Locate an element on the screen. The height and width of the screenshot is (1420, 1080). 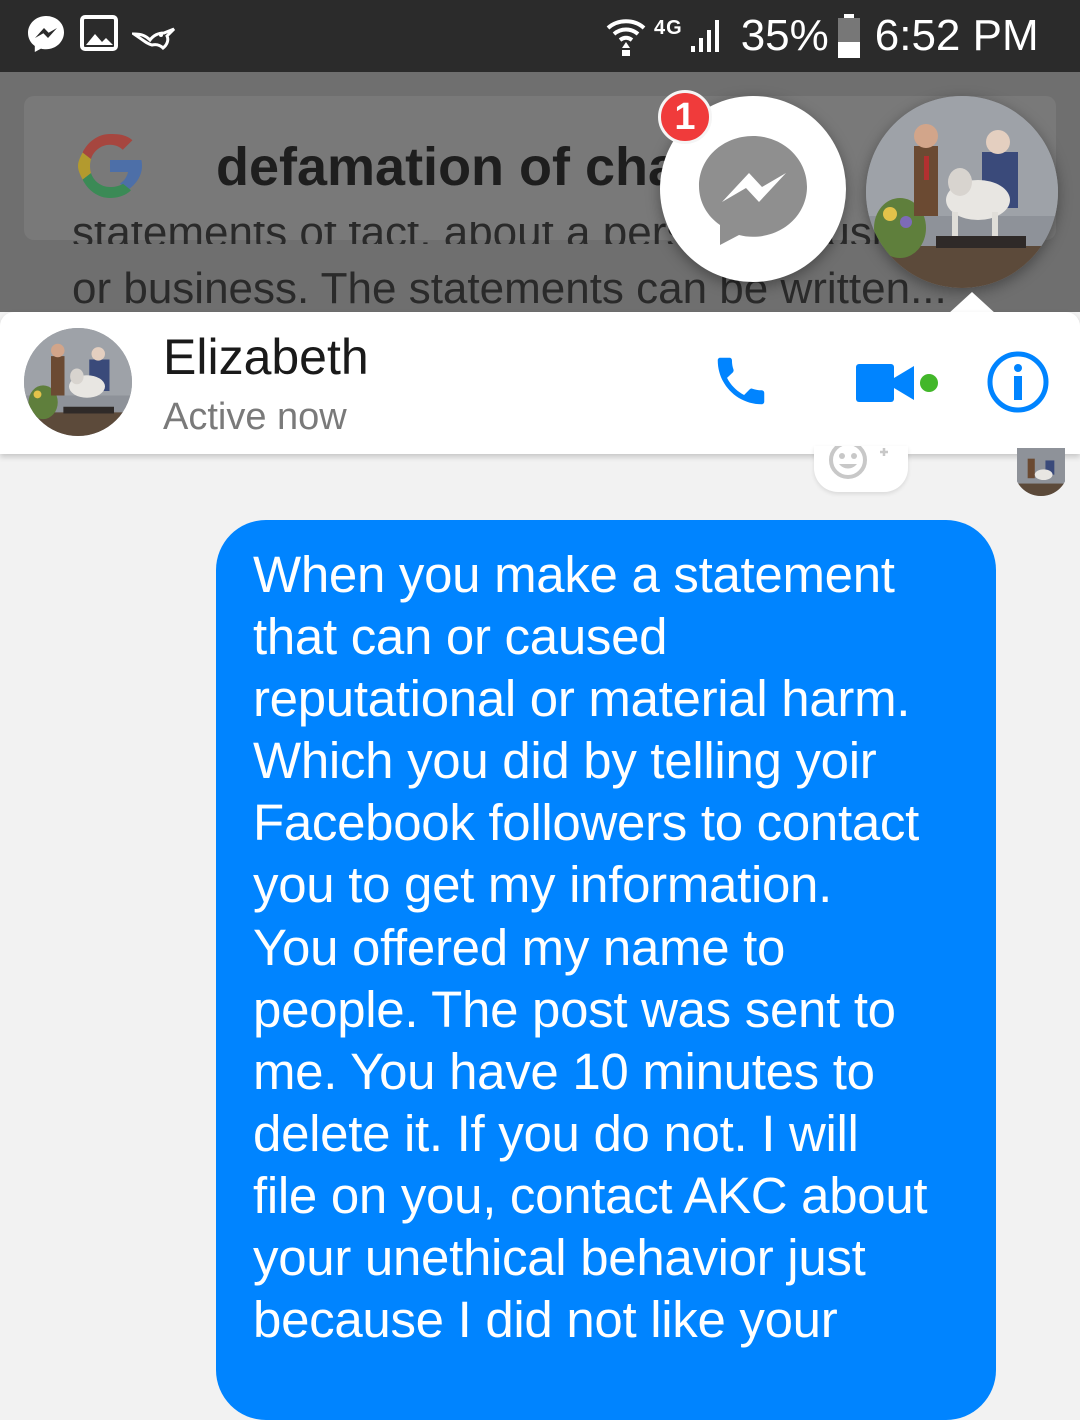
clock: 6:52 PM is located at coordinates (956, 35).